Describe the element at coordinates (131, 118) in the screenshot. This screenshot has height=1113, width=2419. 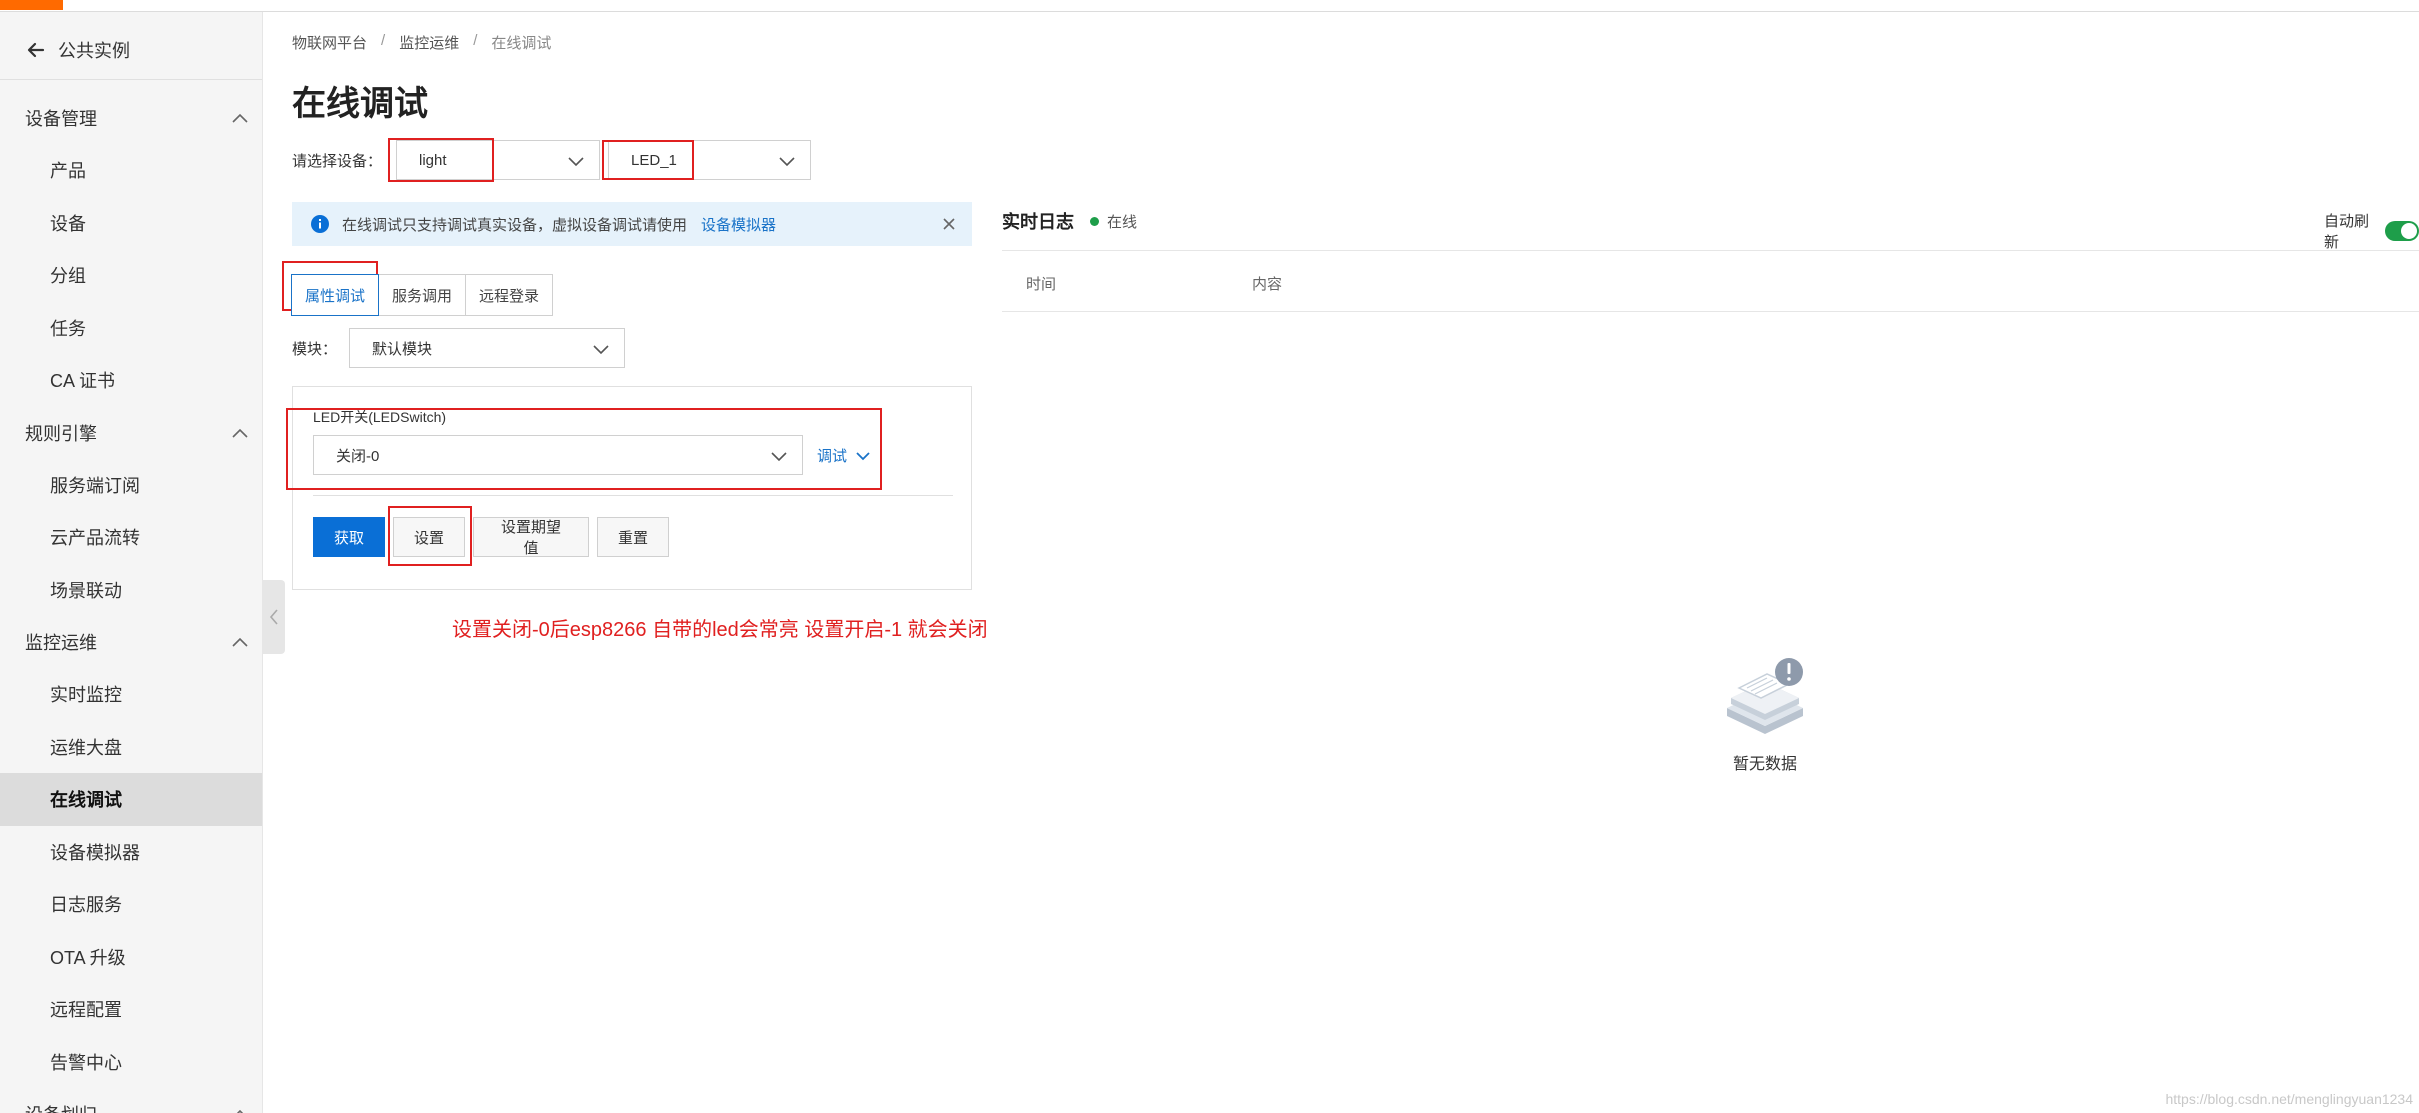
I see `nav-group-device-management: 设备管理` at that location.